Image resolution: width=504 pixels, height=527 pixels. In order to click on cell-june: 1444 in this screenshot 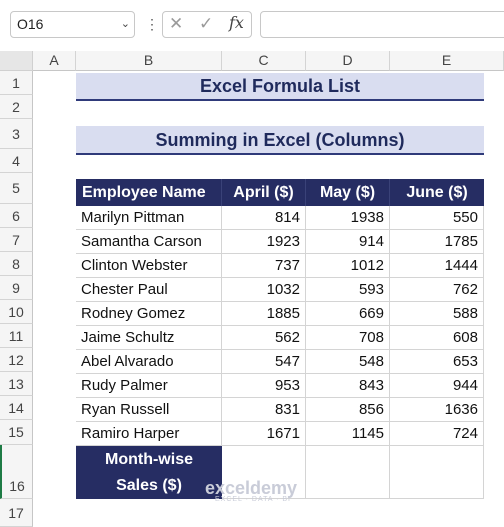, I will do `click(437, 266)`.